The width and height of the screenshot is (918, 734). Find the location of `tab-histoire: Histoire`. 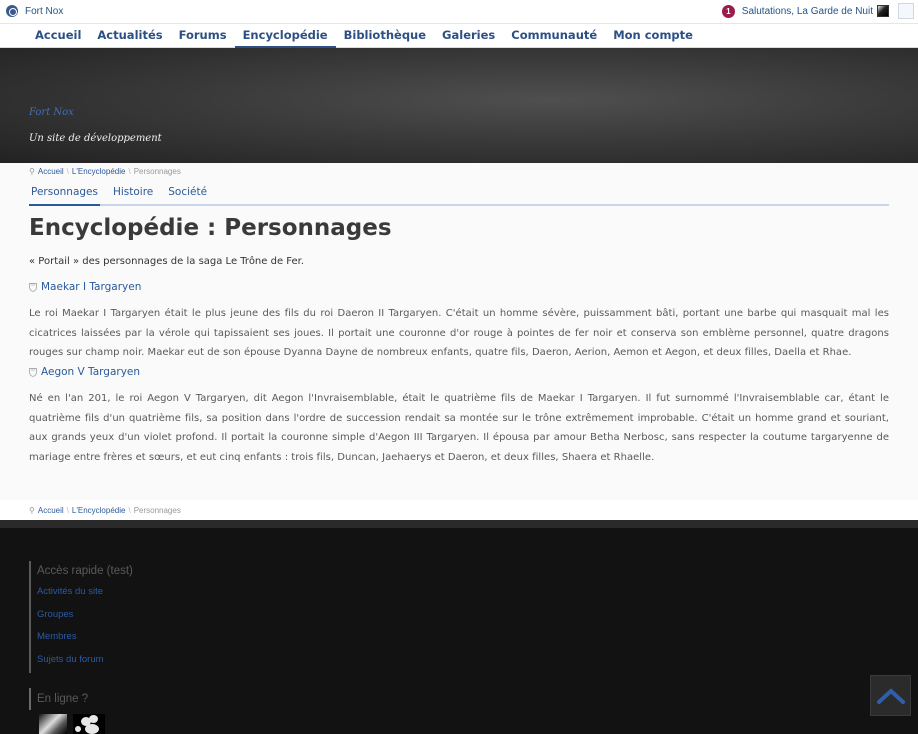

tab-histoire: Histoire is located at coordinates (133, 194).